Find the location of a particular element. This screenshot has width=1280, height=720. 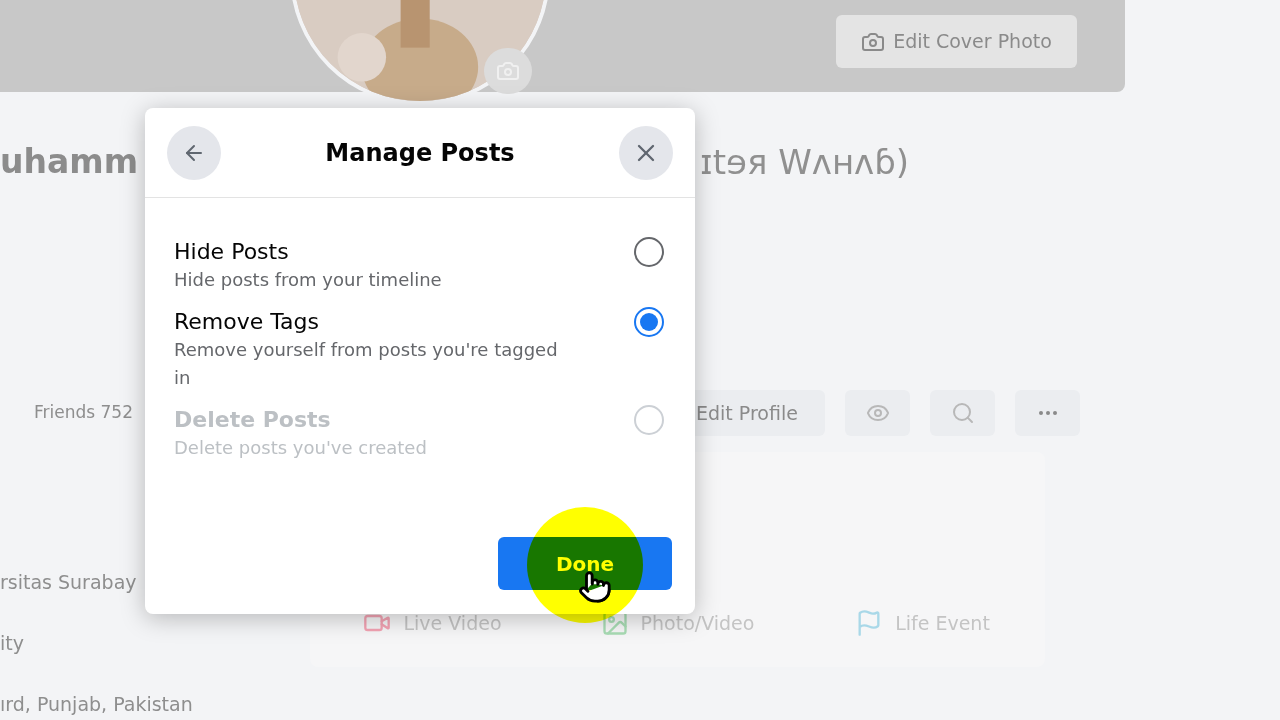

option-description: Remove yourself from posts you're tagged in is located at coordinates (366, 364).